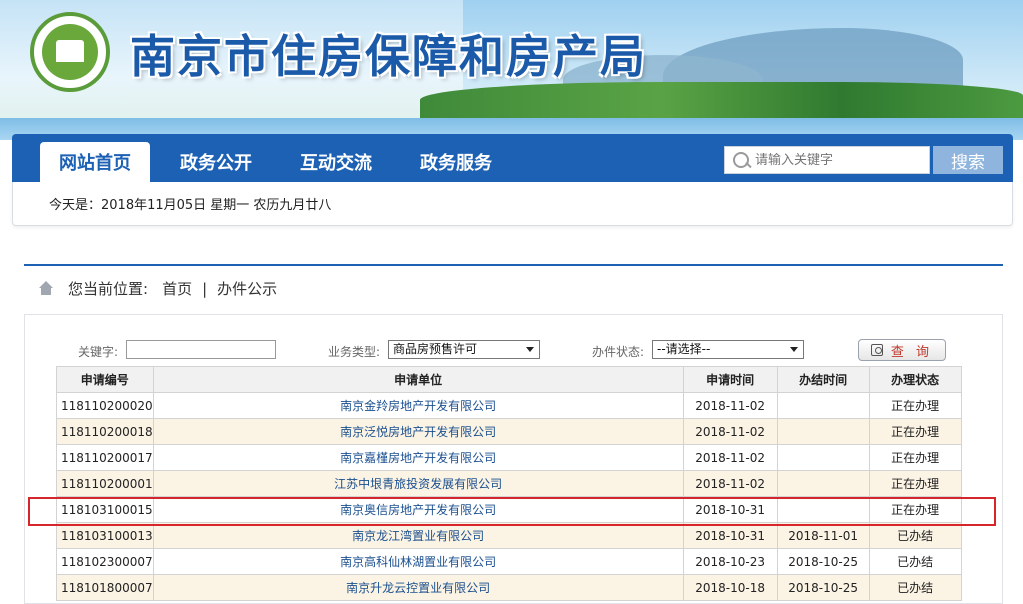  What do you see at coordinates (418, 561) in the screenshot?
I see `applicant-link: 南京高科仙林湖置业有限公司` at bounding box center [418, 561].